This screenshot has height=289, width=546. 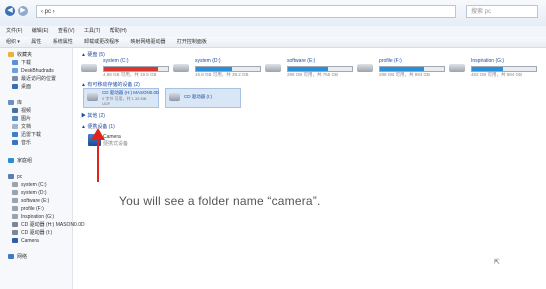 What do you see at coordinates (29, 193) in the screenshot?
I see `sidebar-item-drive-d: system (D:)` at bounding box center [29, 193].